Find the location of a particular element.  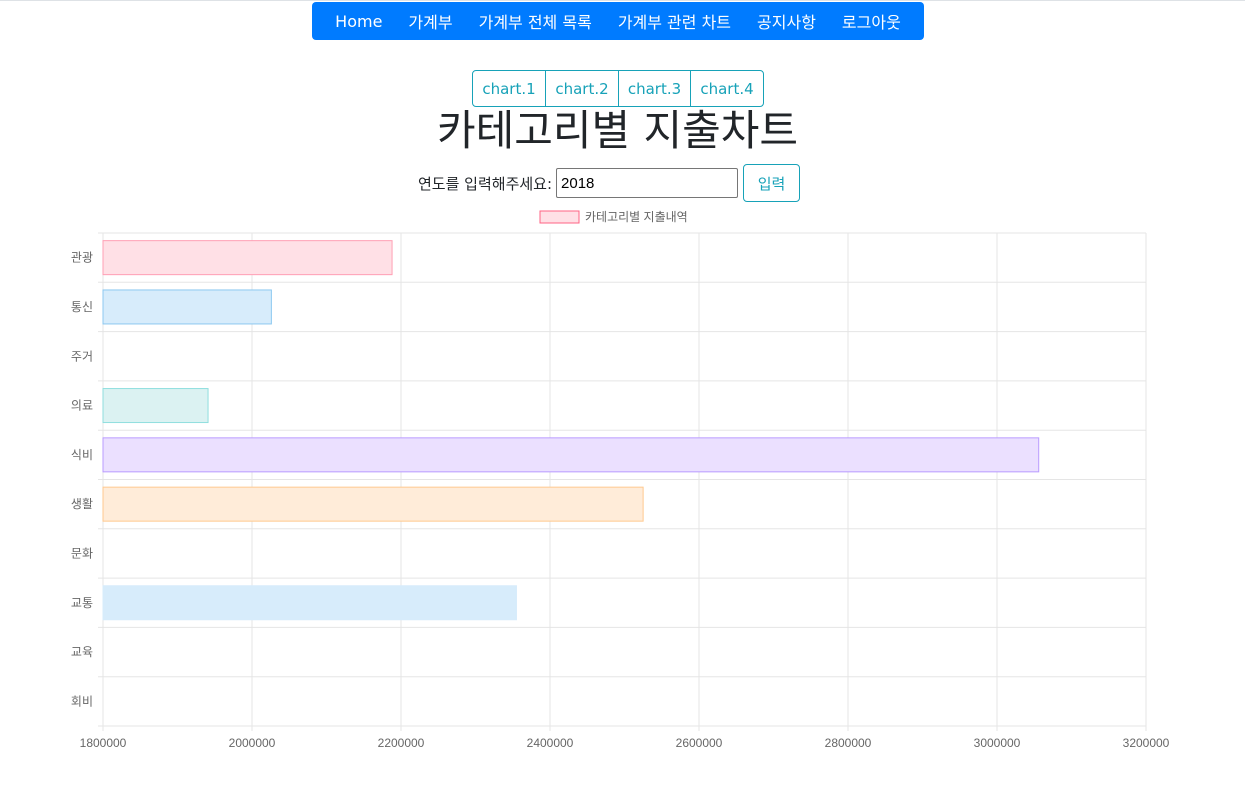

x-tick-label: 2000000 is located at coordinates (252, 743).